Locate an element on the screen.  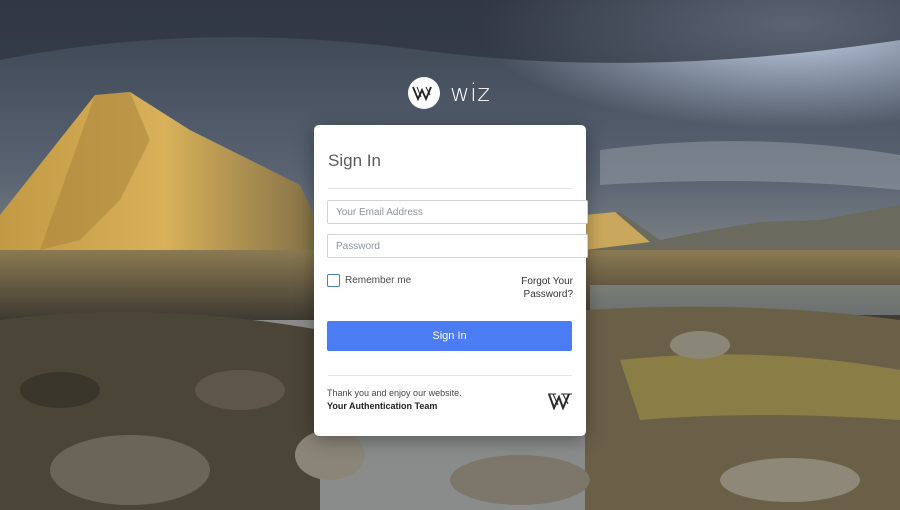
brand-header: wiz is located at coordinates (449, 93).